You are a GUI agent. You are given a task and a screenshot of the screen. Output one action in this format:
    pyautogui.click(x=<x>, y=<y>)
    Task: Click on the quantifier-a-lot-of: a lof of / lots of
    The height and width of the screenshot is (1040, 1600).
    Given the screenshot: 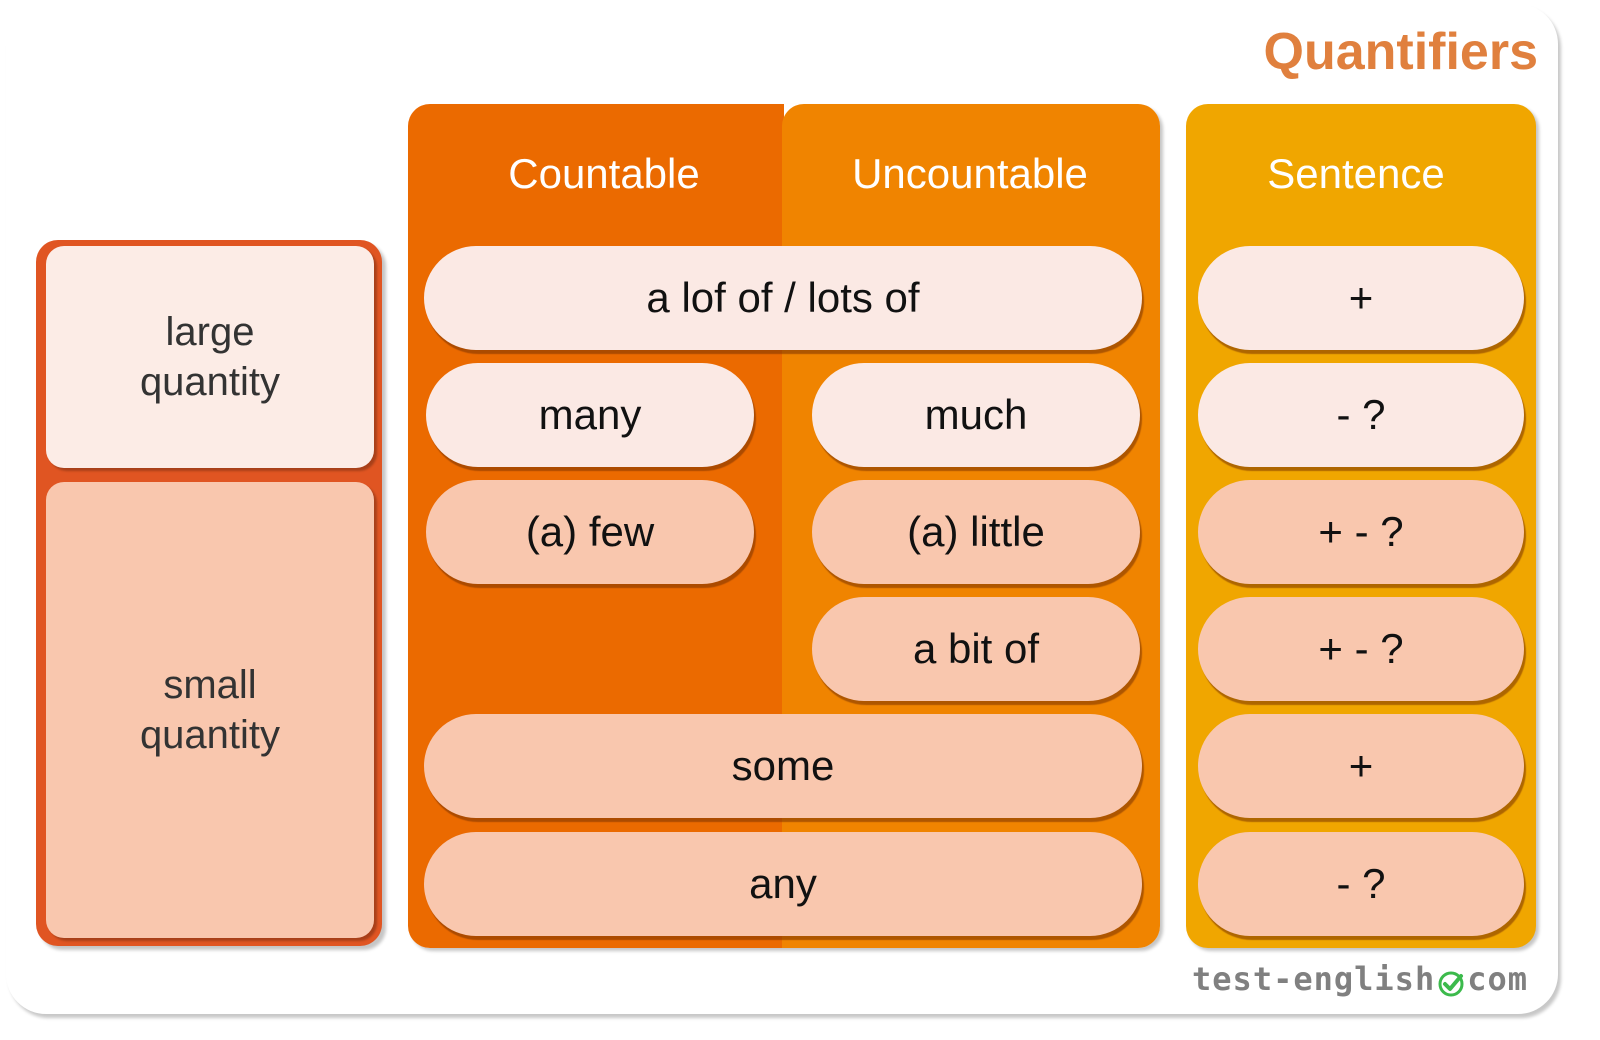 What is the action you would take?
    pyautogui.click(x=783, y=298)
    